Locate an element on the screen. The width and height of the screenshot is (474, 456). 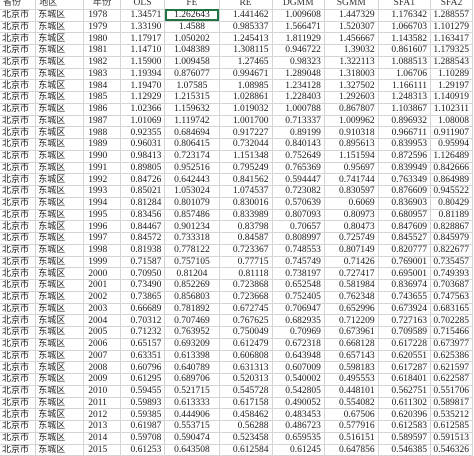
cell-year: 1979 is located at coordinates (102, 27).